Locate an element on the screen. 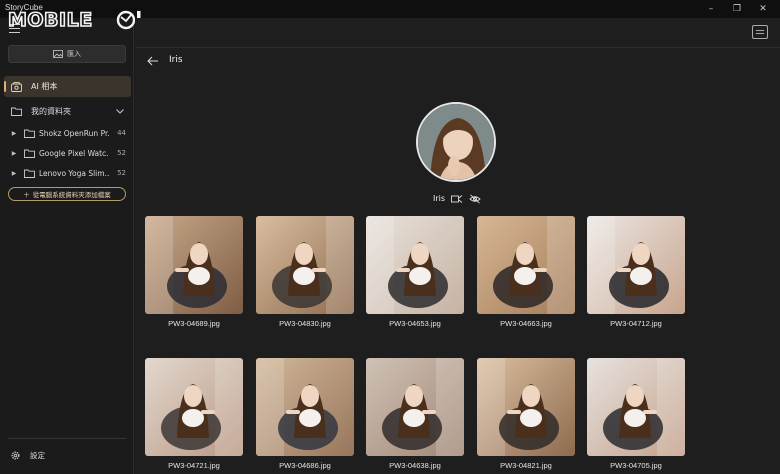  photo-filename: PW3-04721.jpg is located at coordinates (194, 465).